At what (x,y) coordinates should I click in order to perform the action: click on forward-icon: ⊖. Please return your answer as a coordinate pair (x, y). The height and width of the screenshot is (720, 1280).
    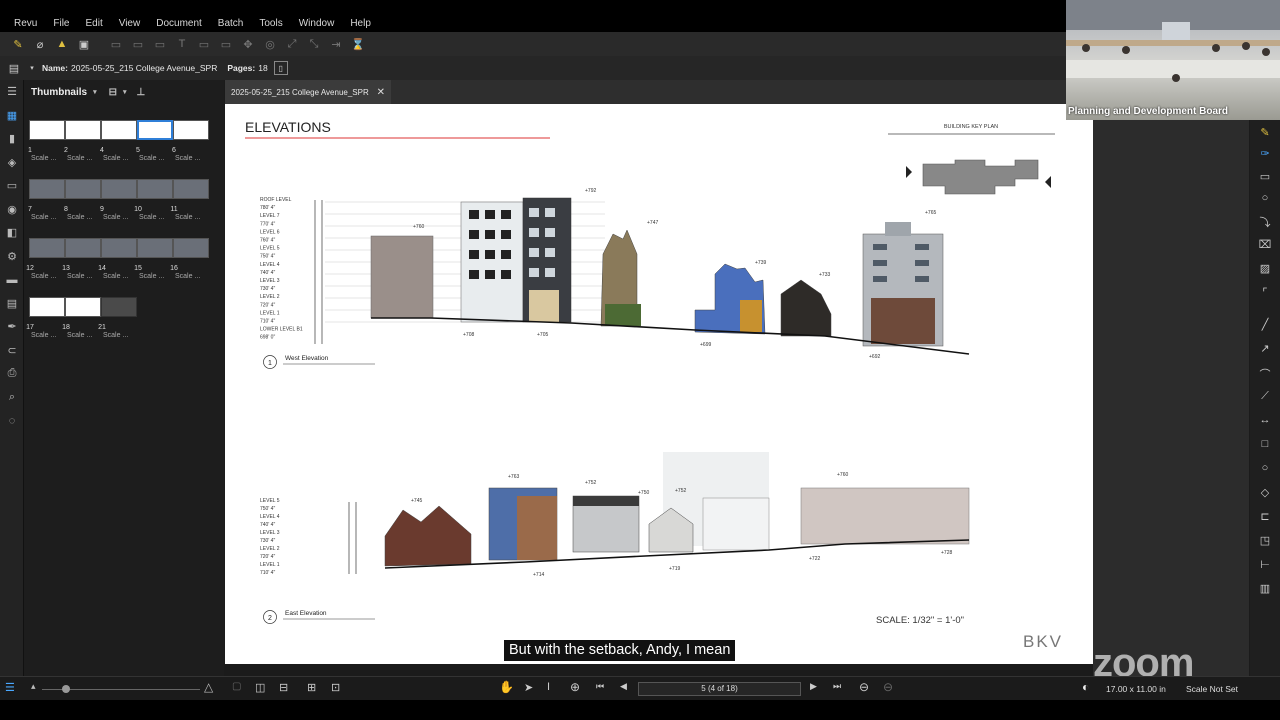
    Looking at the image, I should click on (888, 687).